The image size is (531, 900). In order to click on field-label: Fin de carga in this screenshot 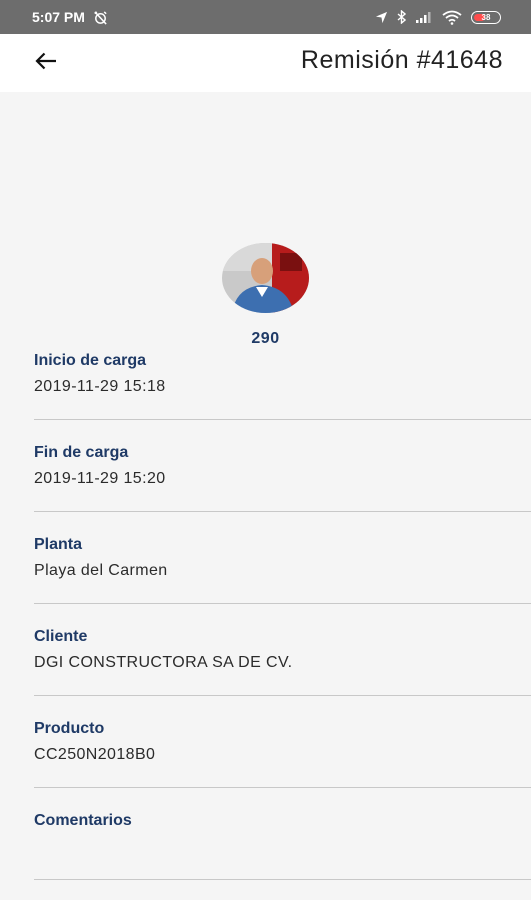, I will do `click(81, 452)`.